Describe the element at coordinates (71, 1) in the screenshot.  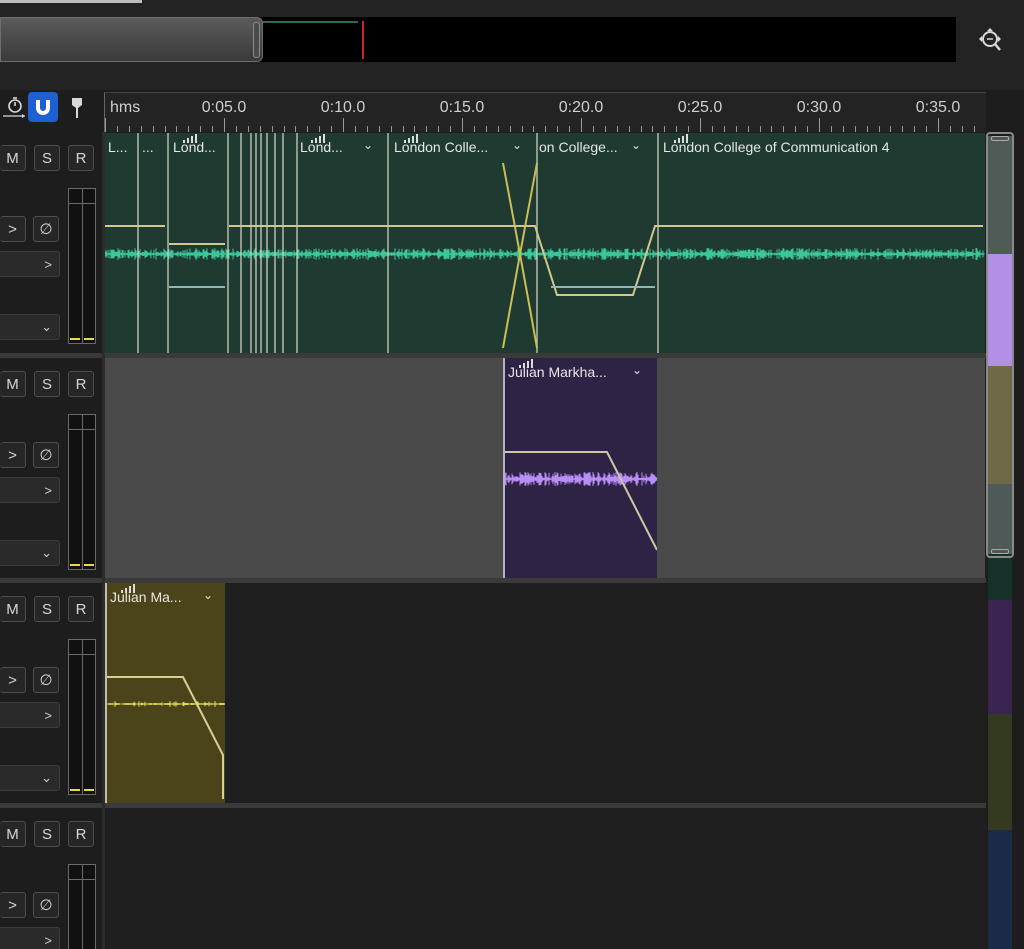
I see `overview-top-line` at that location.